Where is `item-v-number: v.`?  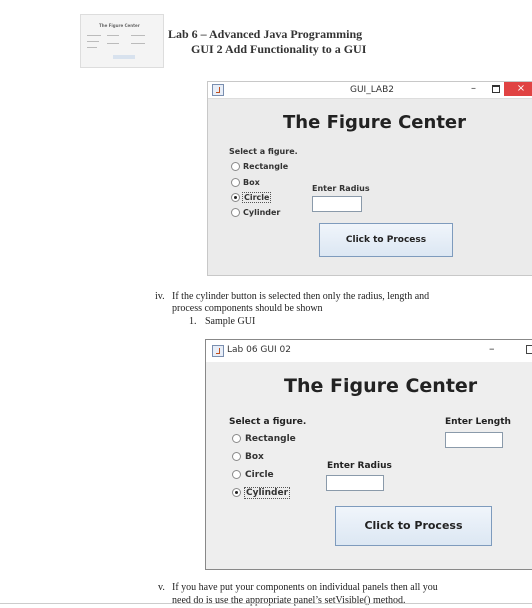
item-v-number: v. is located at coordinates (161, 587).